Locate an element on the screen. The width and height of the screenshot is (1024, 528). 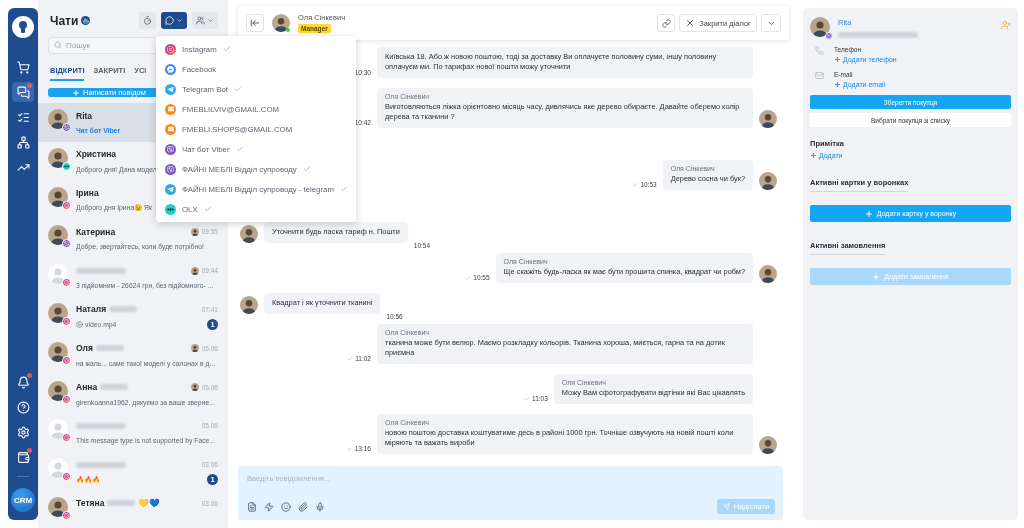
contact-name: Rita is located at coordinates (84, 115).